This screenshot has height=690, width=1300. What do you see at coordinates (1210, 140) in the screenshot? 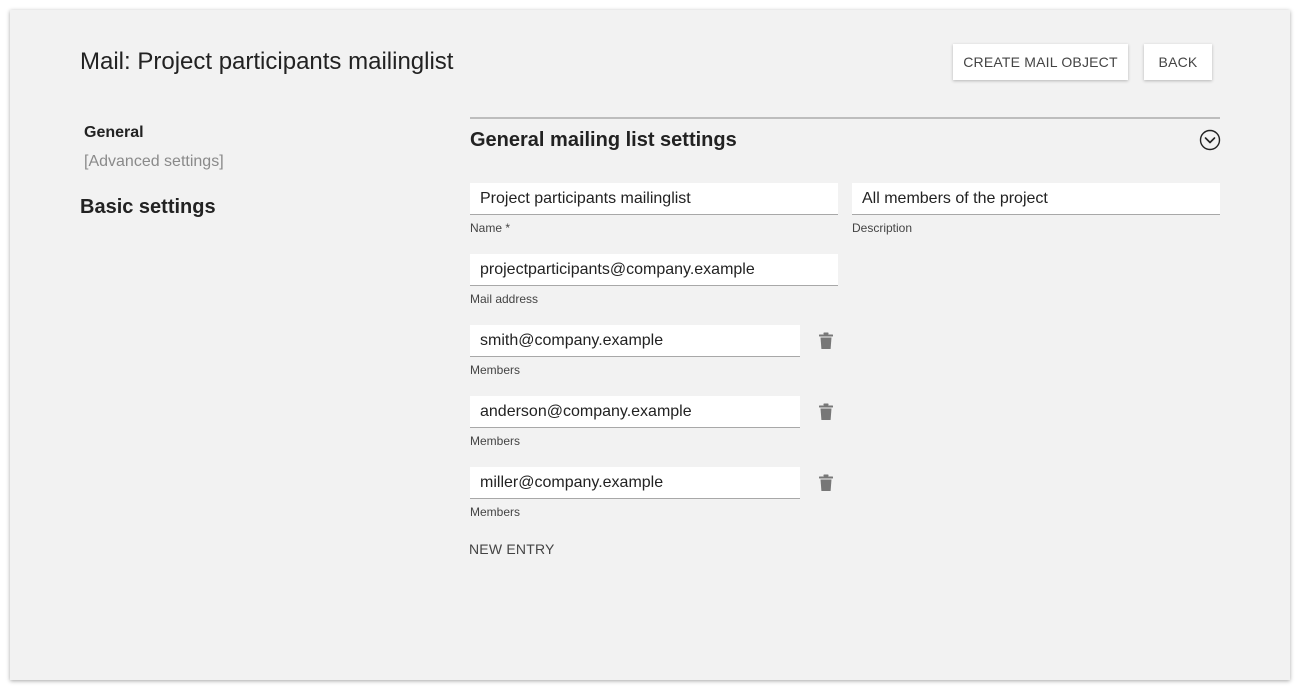
I see `chevron-circle-icon` at bounding box center [1210, 140].